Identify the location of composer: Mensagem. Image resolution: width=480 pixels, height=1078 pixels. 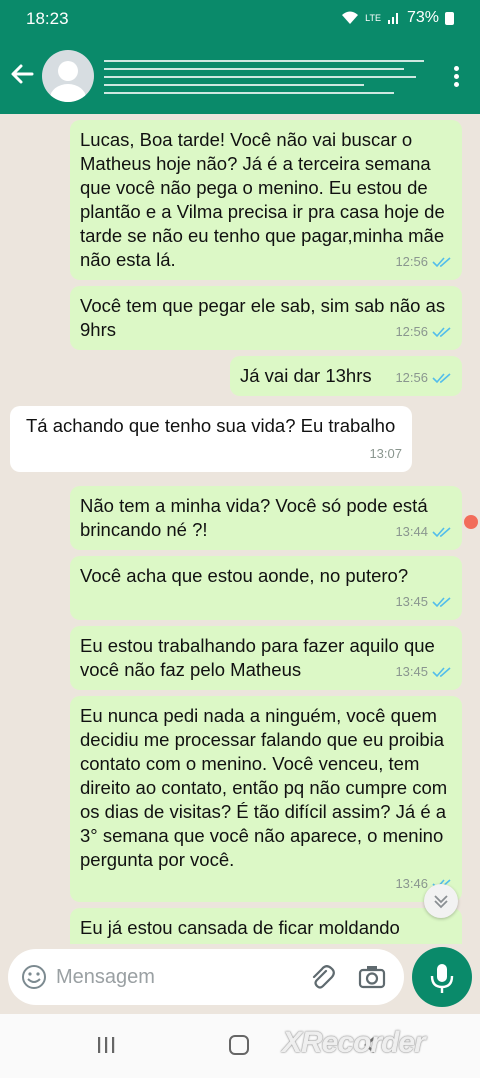
(240, 979).